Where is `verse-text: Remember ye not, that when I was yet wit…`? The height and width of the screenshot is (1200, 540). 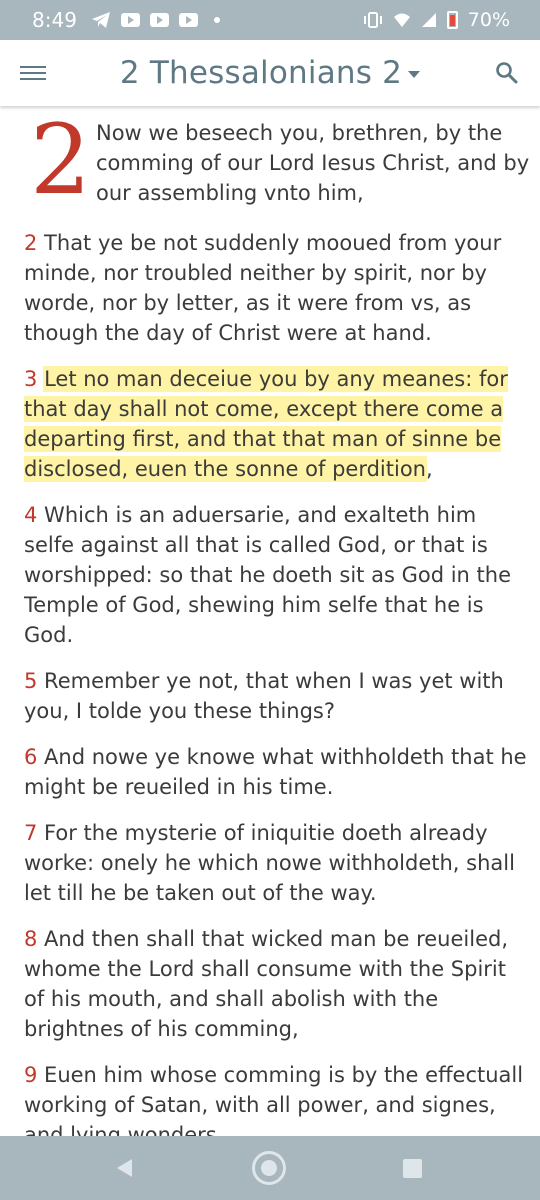 verse-text: Remember ye not, that when I was yet wit… is located at coordinates (264, 696).